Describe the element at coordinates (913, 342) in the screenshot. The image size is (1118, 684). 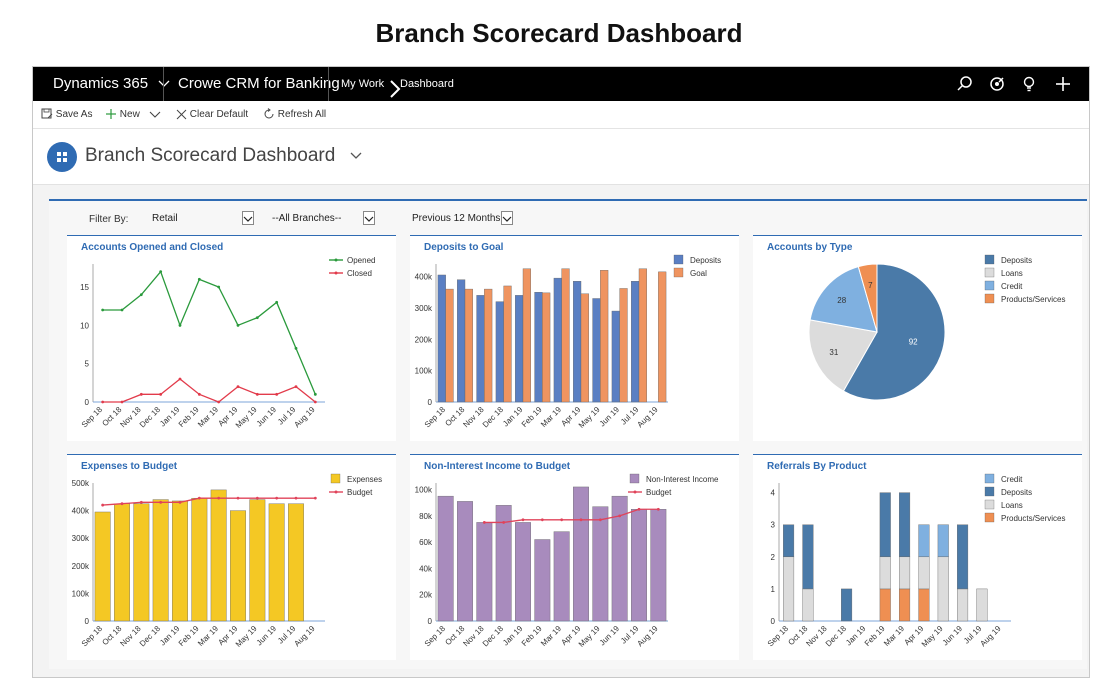
I see `pie-slice-label: 92` at that location.